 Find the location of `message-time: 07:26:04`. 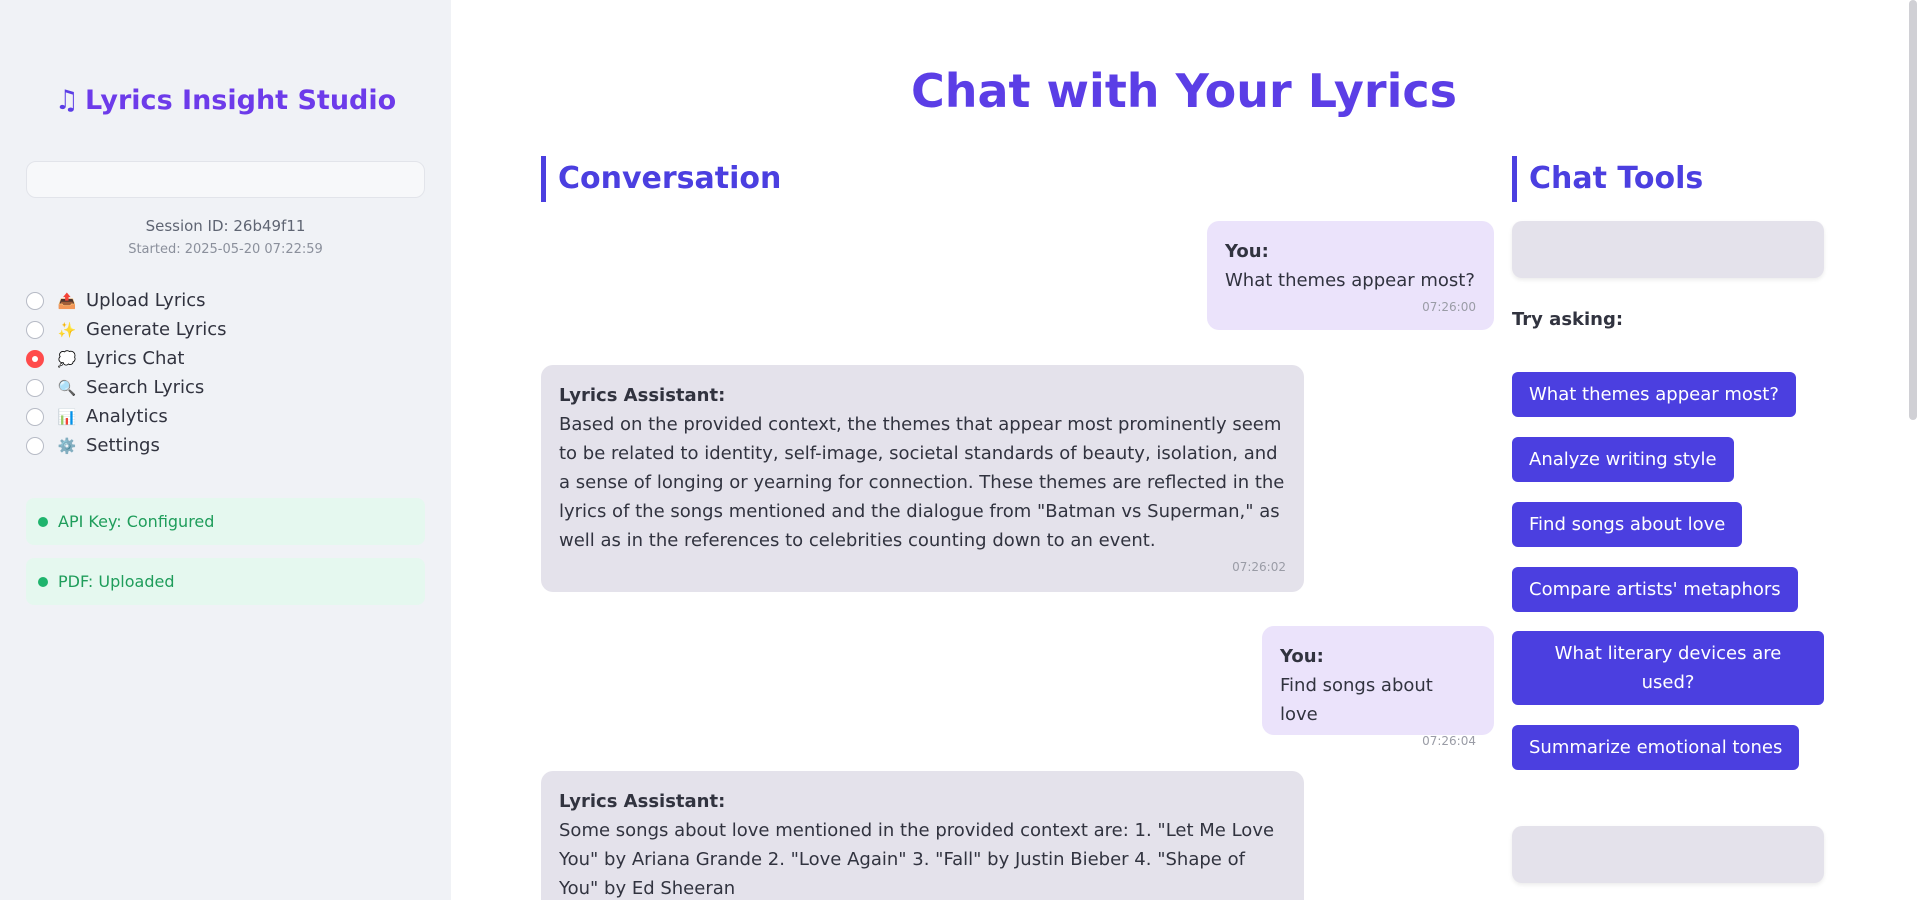

message-time: 07:26:04 is located at coordinates (1449, 741).